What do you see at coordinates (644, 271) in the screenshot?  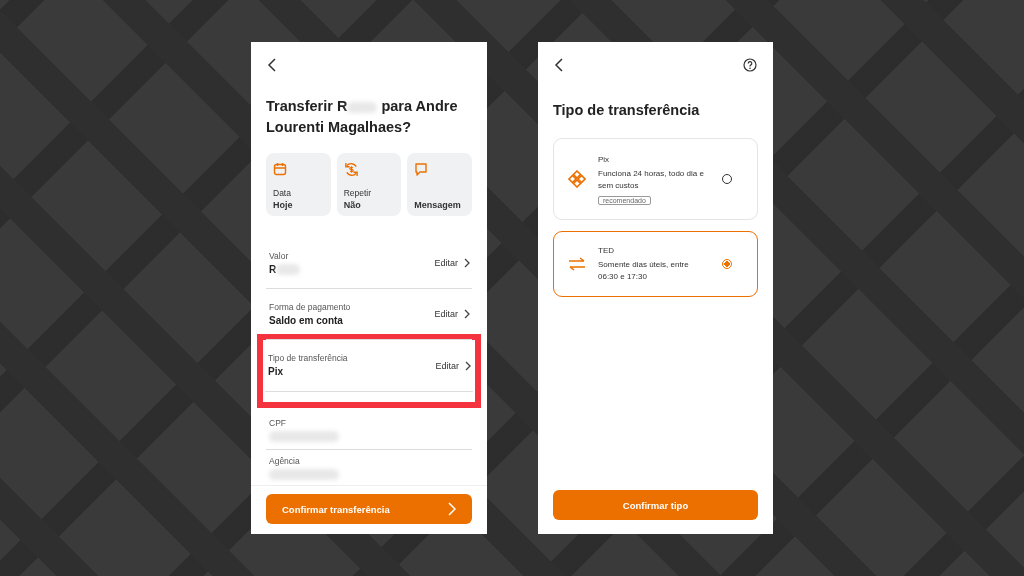 I see `option-description: Somente dias úteis, entre 06:30 e 17:30` at bounding box center [644, 271].